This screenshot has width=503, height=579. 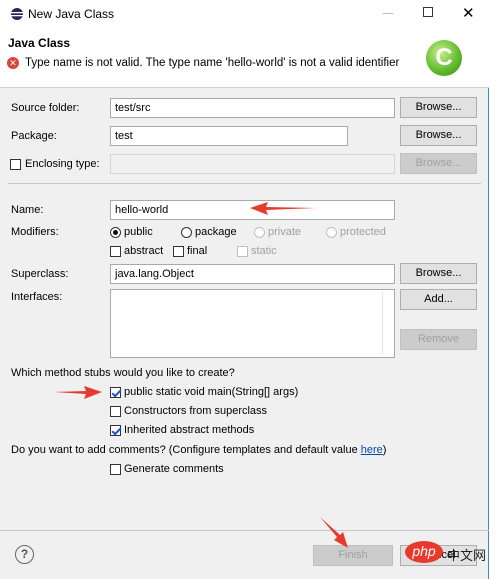 What do you see at coordinates (334, 532) in the screenshot?
I see `arrow-finish-icon` at bounding box center [334, 532].